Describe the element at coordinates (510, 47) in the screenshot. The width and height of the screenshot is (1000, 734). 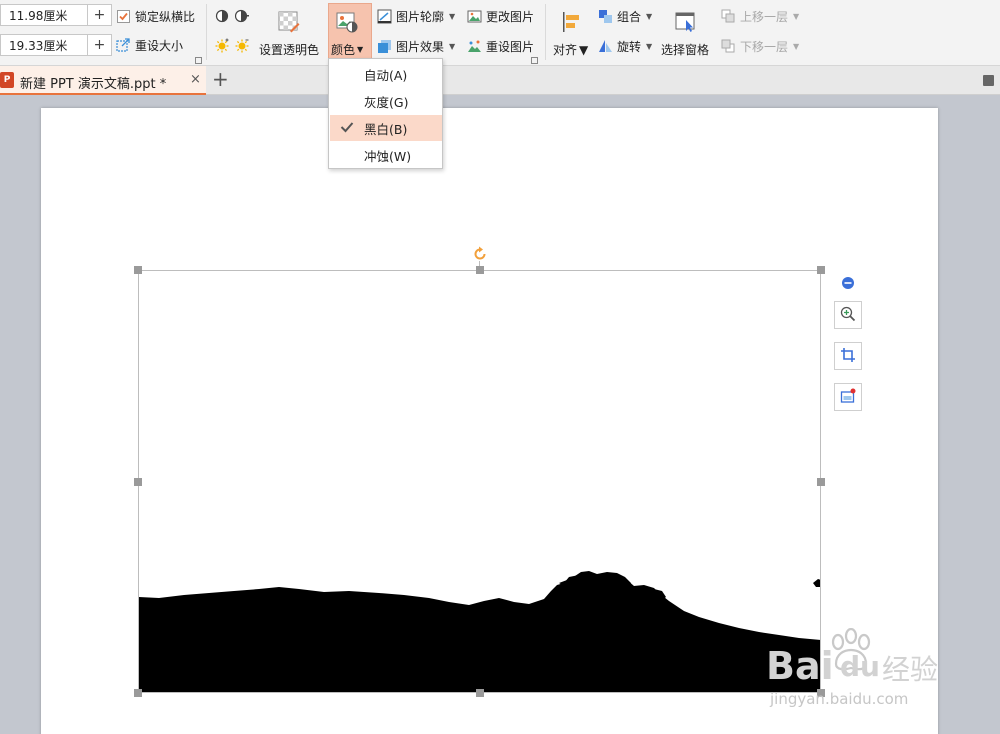
I see `reset-picture-label: 重设图片` at that location.